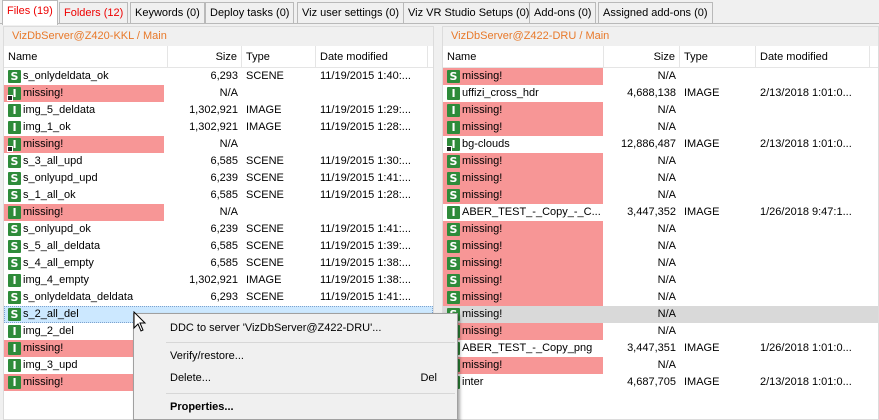  Describe the element at coordinates (57, 229) in the screenshot. I see `file-name: s_onlyupd_ok` at that location.